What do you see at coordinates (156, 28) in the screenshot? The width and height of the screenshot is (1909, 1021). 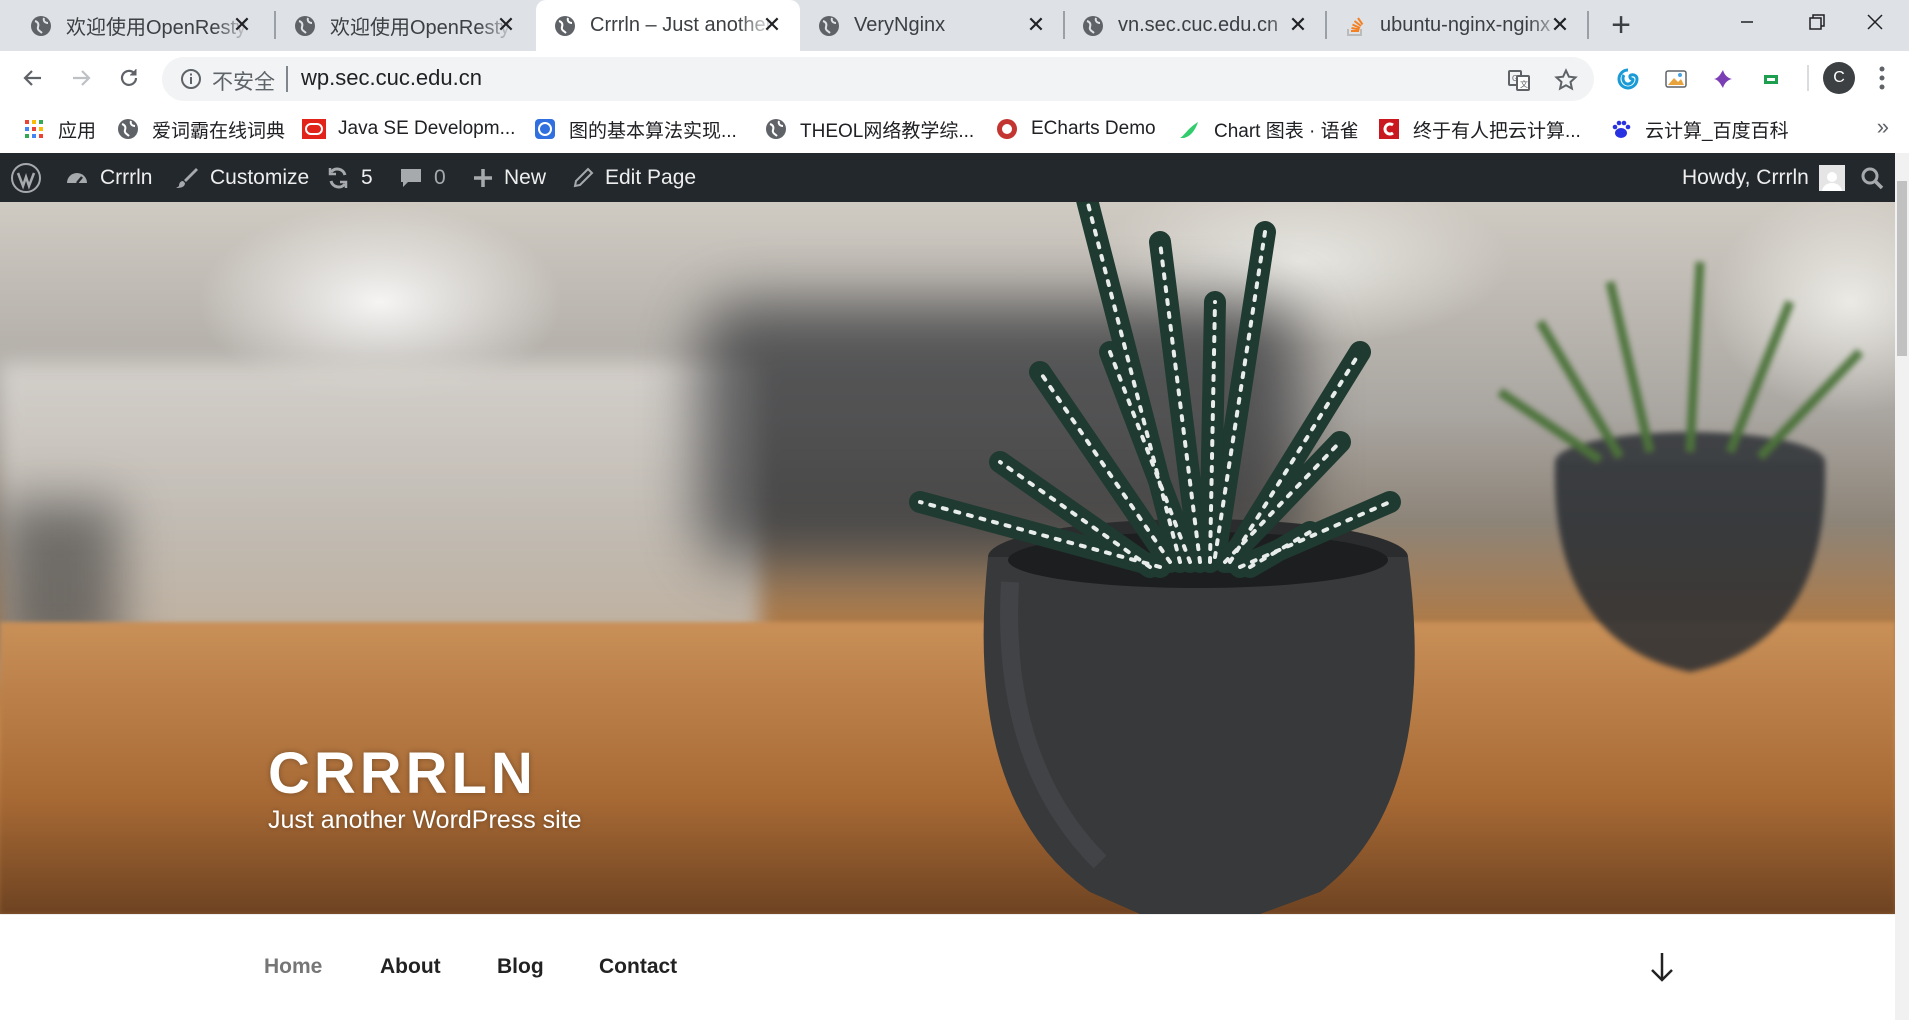 I see `tab-title: 欢迎使用OpenResty` at bounding box center [156, 28].